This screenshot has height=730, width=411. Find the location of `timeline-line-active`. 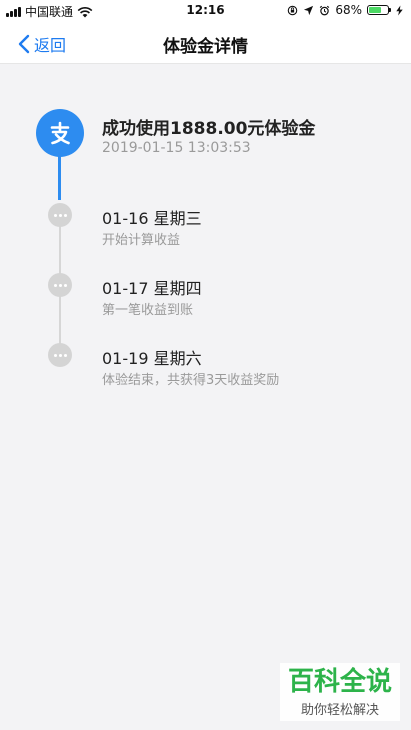

timeline-line-active is located at coordinates (59, 176).